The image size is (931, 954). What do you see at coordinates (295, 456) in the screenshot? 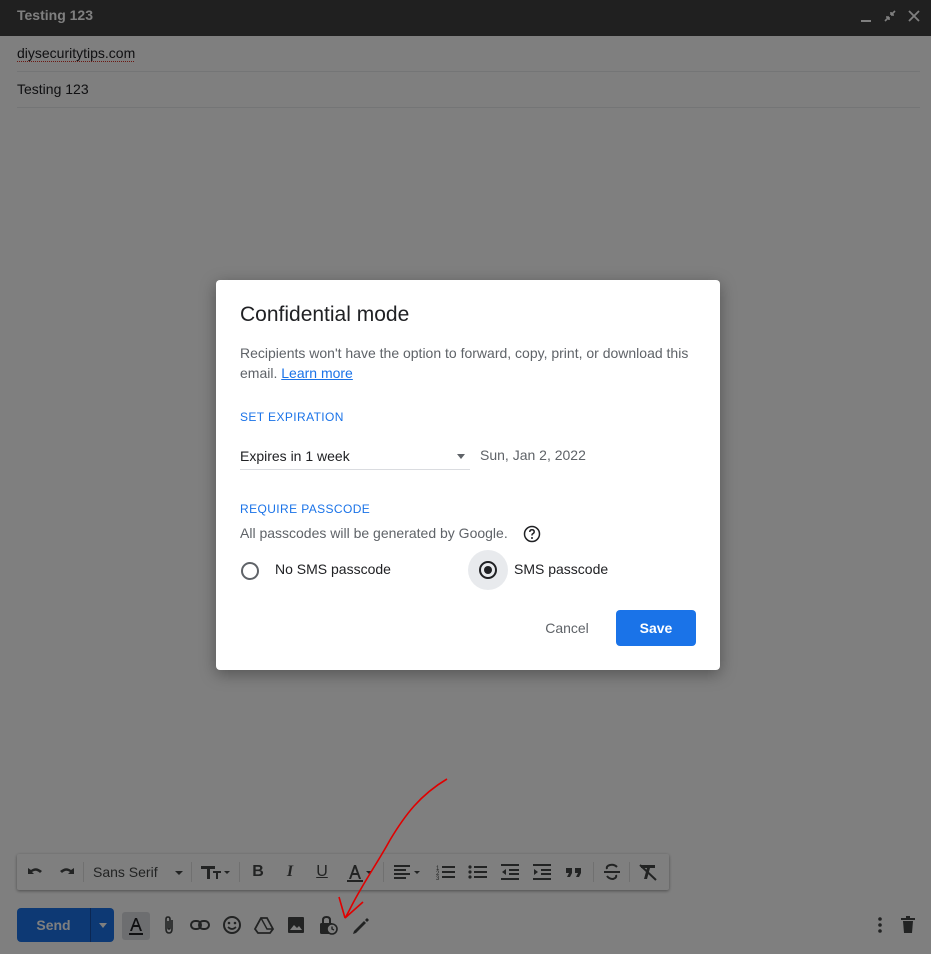
I see `expiration-select-value: Expires in 1 week` at bounding box center [295, 456].